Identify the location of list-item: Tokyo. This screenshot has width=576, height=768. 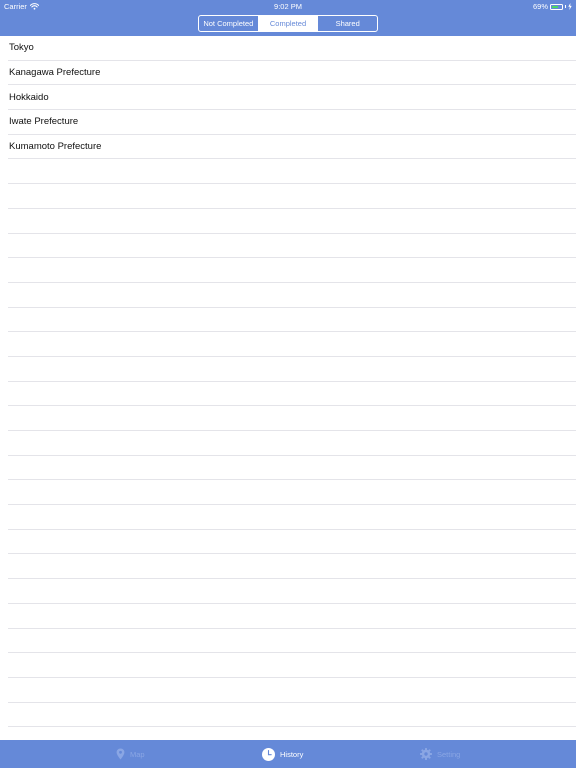
(292, 48).